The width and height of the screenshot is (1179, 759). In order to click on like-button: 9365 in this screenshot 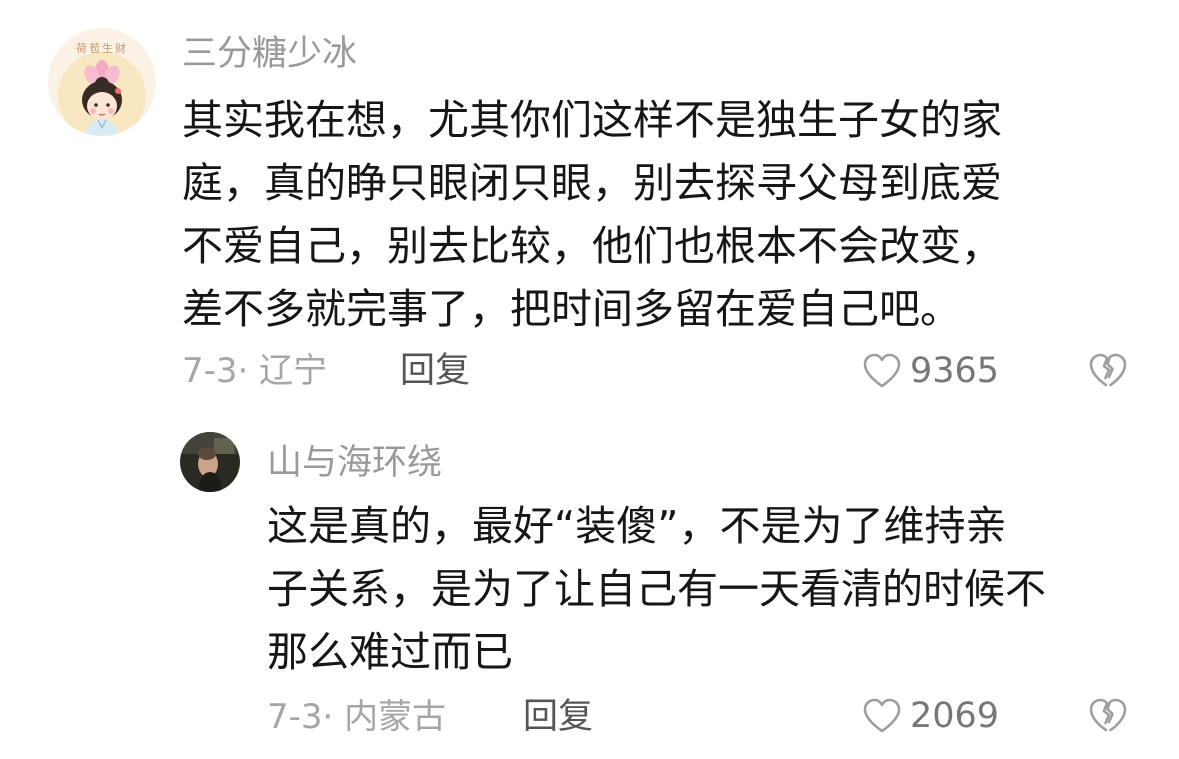, I will do `click(930, 371)`.